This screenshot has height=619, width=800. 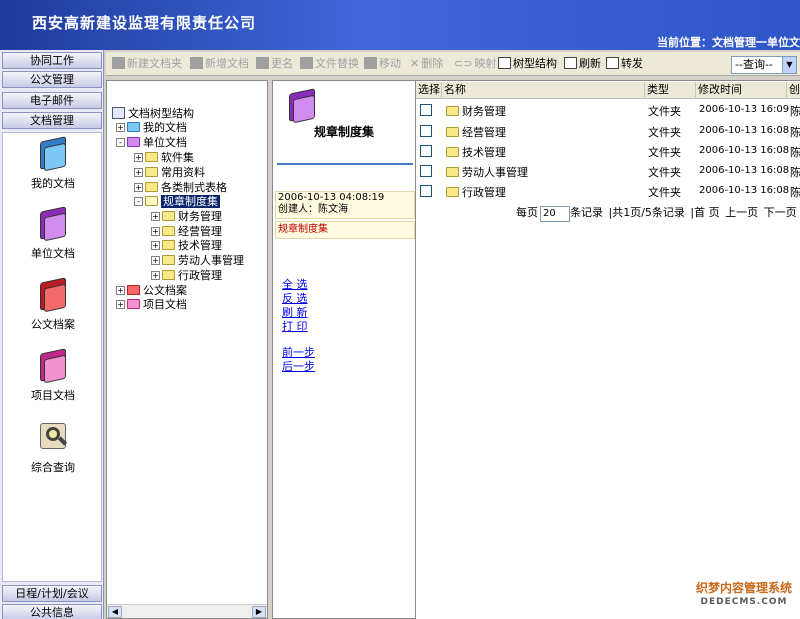 What do you see at coordinates (298, 313) in the screenshot?
I see `refresh-link: 刷 新` at bounding box center [298, 313].